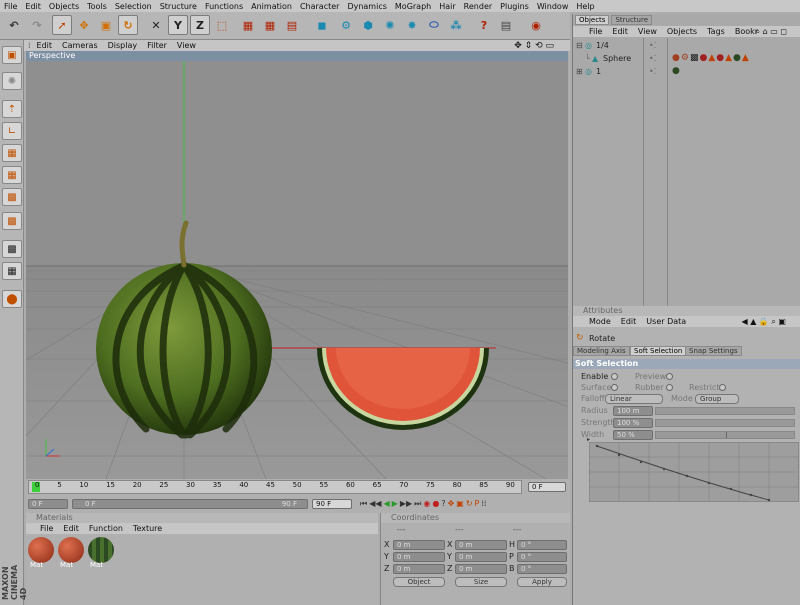 This screenshot has width=800, height=605. Describe the element at coordinates (12, 299) in the screenshot. I see `paint-icon: ⬤` at that location.